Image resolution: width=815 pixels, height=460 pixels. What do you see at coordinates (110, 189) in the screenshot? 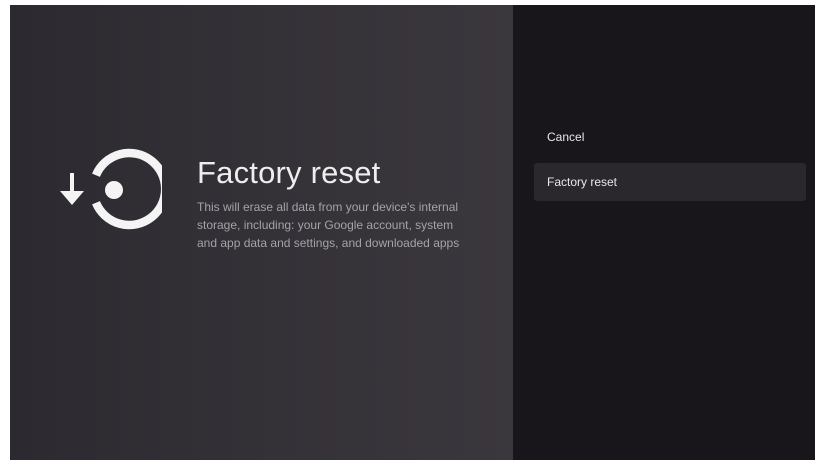
I see `restore-icon` at bounding box center [110, 189].